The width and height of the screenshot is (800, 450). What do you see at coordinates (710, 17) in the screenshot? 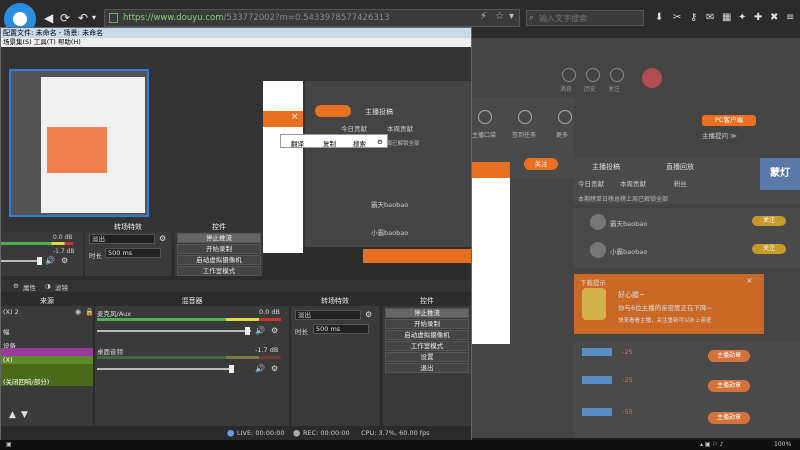
I see `chat-icon: ✉` at bounding box center [710, 17].